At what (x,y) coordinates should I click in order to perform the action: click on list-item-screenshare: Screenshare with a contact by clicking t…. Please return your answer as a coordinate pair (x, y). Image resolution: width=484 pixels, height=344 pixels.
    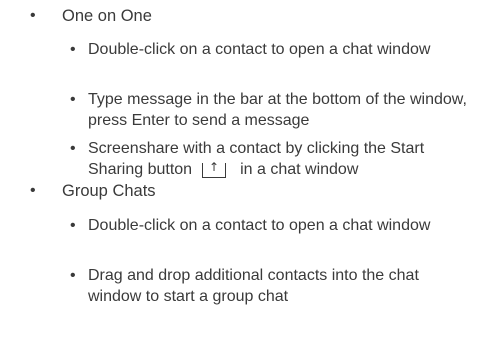
    Looking at the image, I should click on (283, 159).